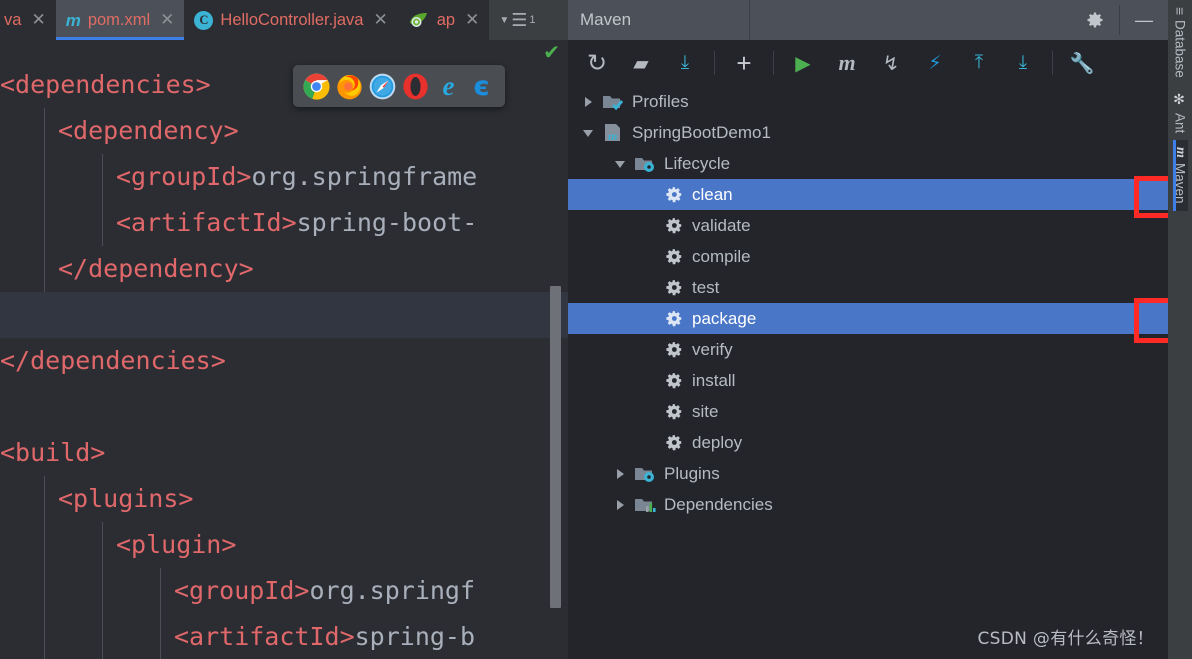 This screenshot has width=1192, height=659. I want to click on watermark: CSDN @有什么奇怪！, so click(1065, 639).